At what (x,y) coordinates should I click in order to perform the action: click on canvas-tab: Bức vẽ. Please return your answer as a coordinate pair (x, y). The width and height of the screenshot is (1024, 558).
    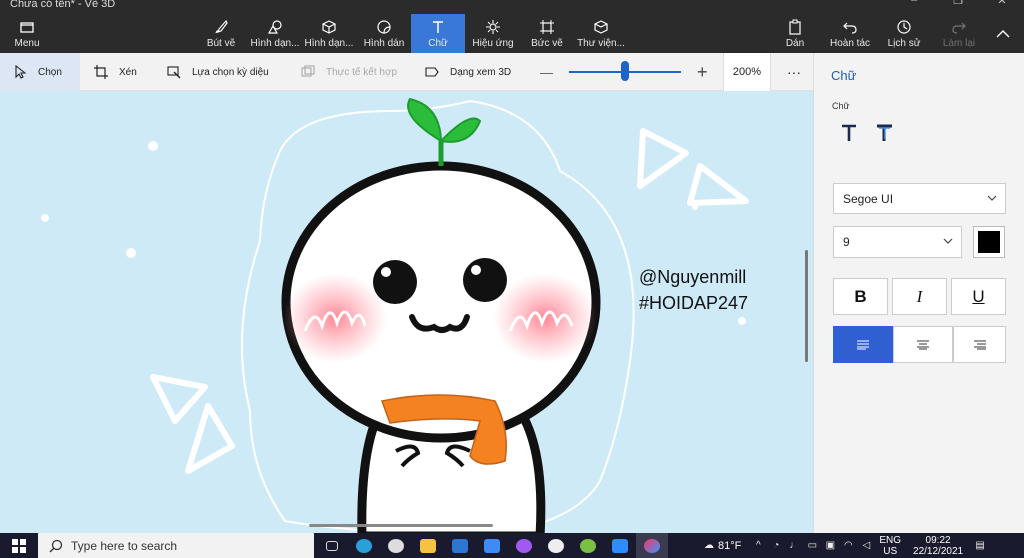
    Looking at the image, I should click on (547, 33).